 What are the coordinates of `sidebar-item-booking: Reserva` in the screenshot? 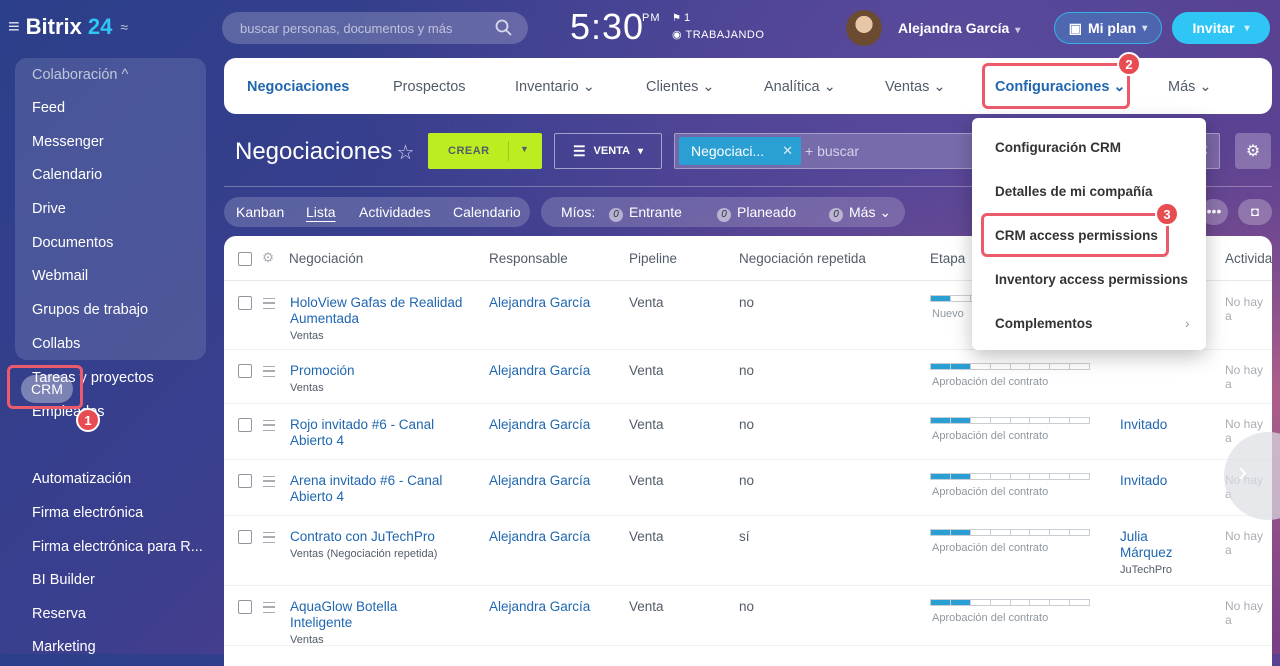 It's located at (59, 614).